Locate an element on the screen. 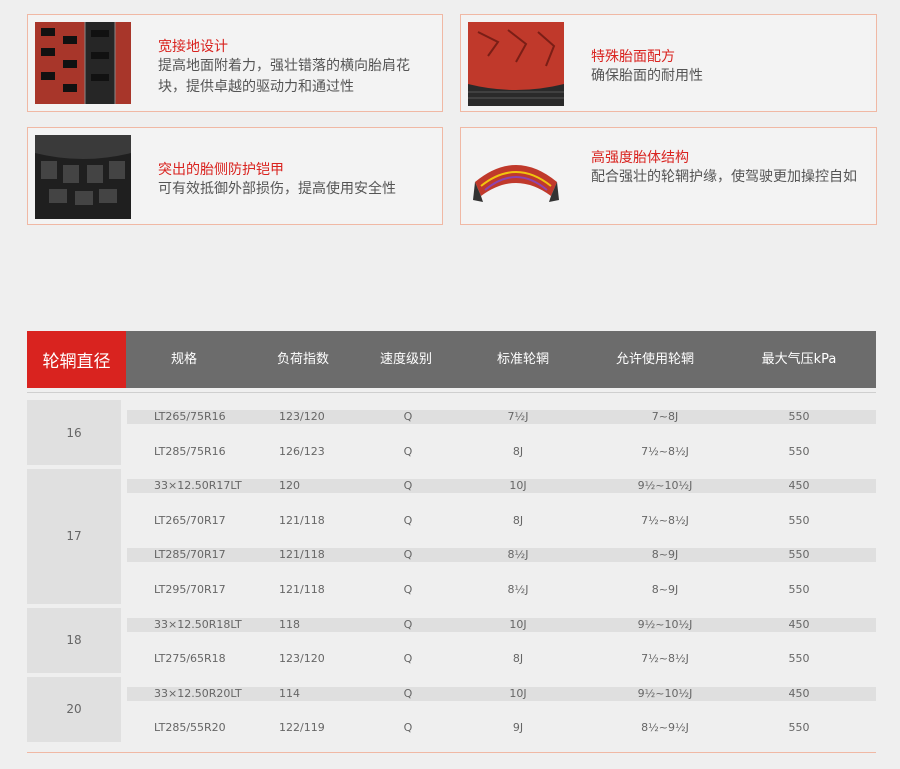 This screenshot has width=900, height=769. feature-card-wide-contact: 宽接地设计 提高地面附着力，强壮错落的横向胎肩花块，提供卓越的驱动力和通过性 is located at coordinates (235, 63).